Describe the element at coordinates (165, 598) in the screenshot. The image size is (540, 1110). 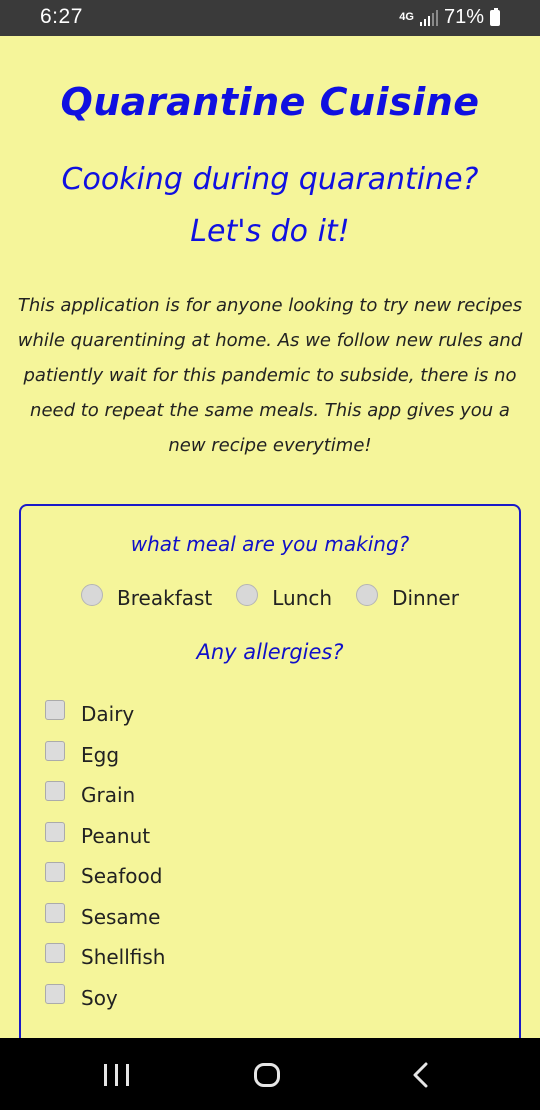
I see `meal-option-label: Breakfast` at that location.